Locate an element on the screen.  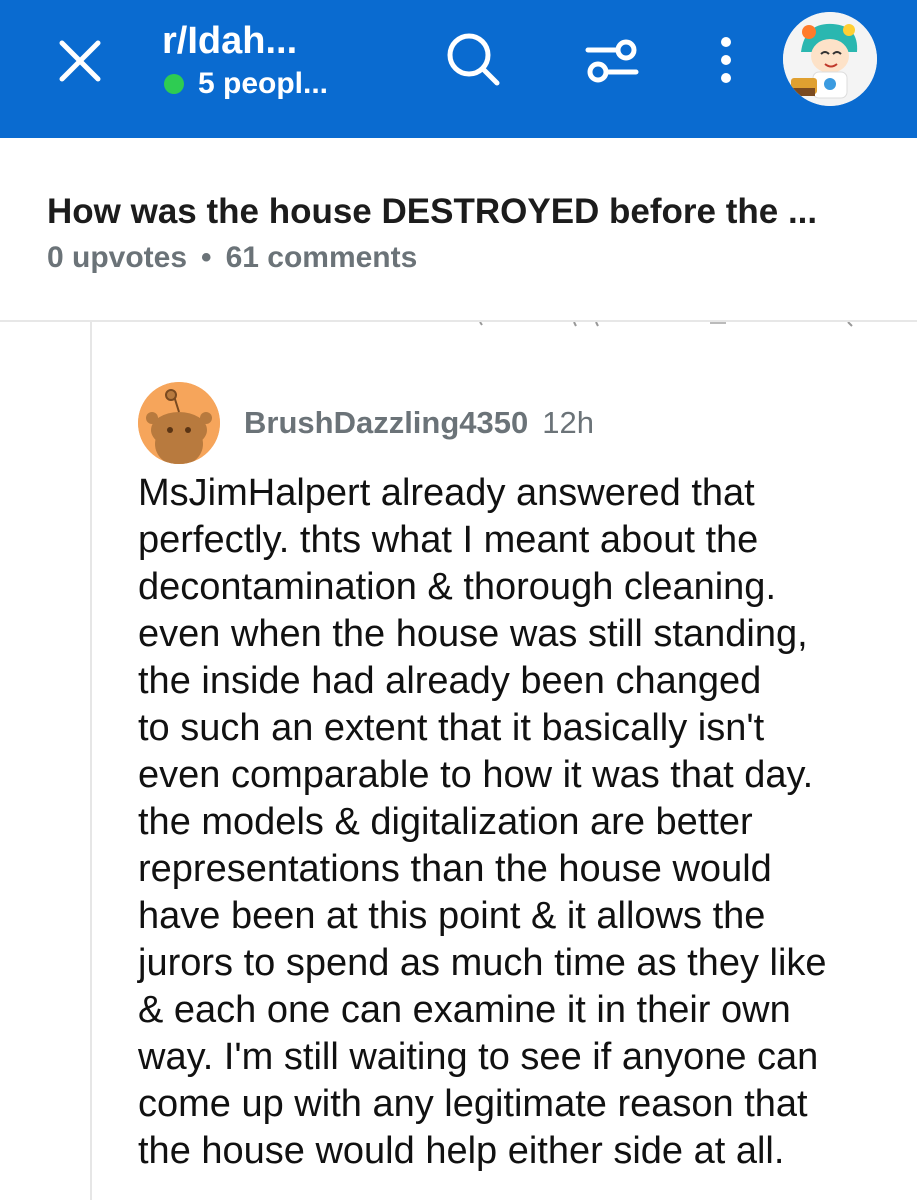
comment-line: the inside had already been changed is located at coordinates (450, 681).